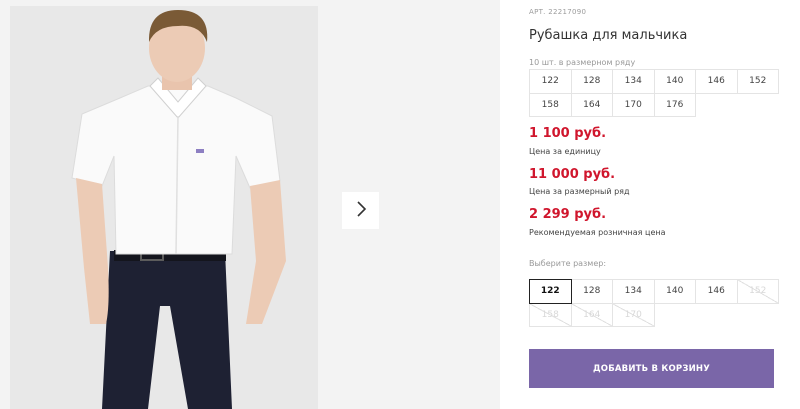 Image resolution: width=800 pixels, height=409 pixels. Describe the element at coordinates (597, 232) in the screenshot. I see `retail-price-label: Рекомендуемая розничная цена` at that location.